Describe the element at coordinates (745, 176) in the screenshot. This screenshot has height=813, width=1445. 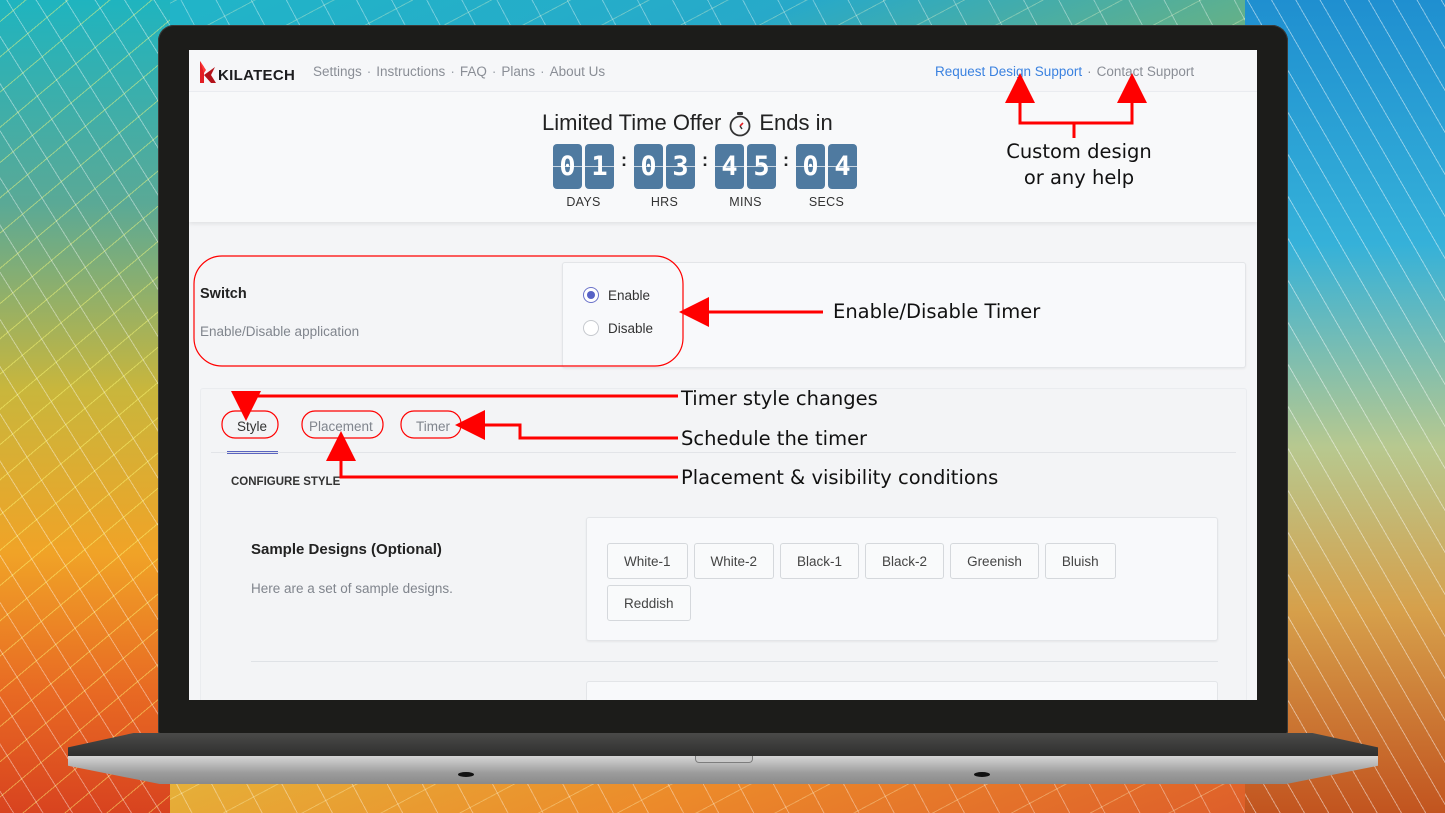
I see `countdown-minutes: 4 5 MINS` at that location.